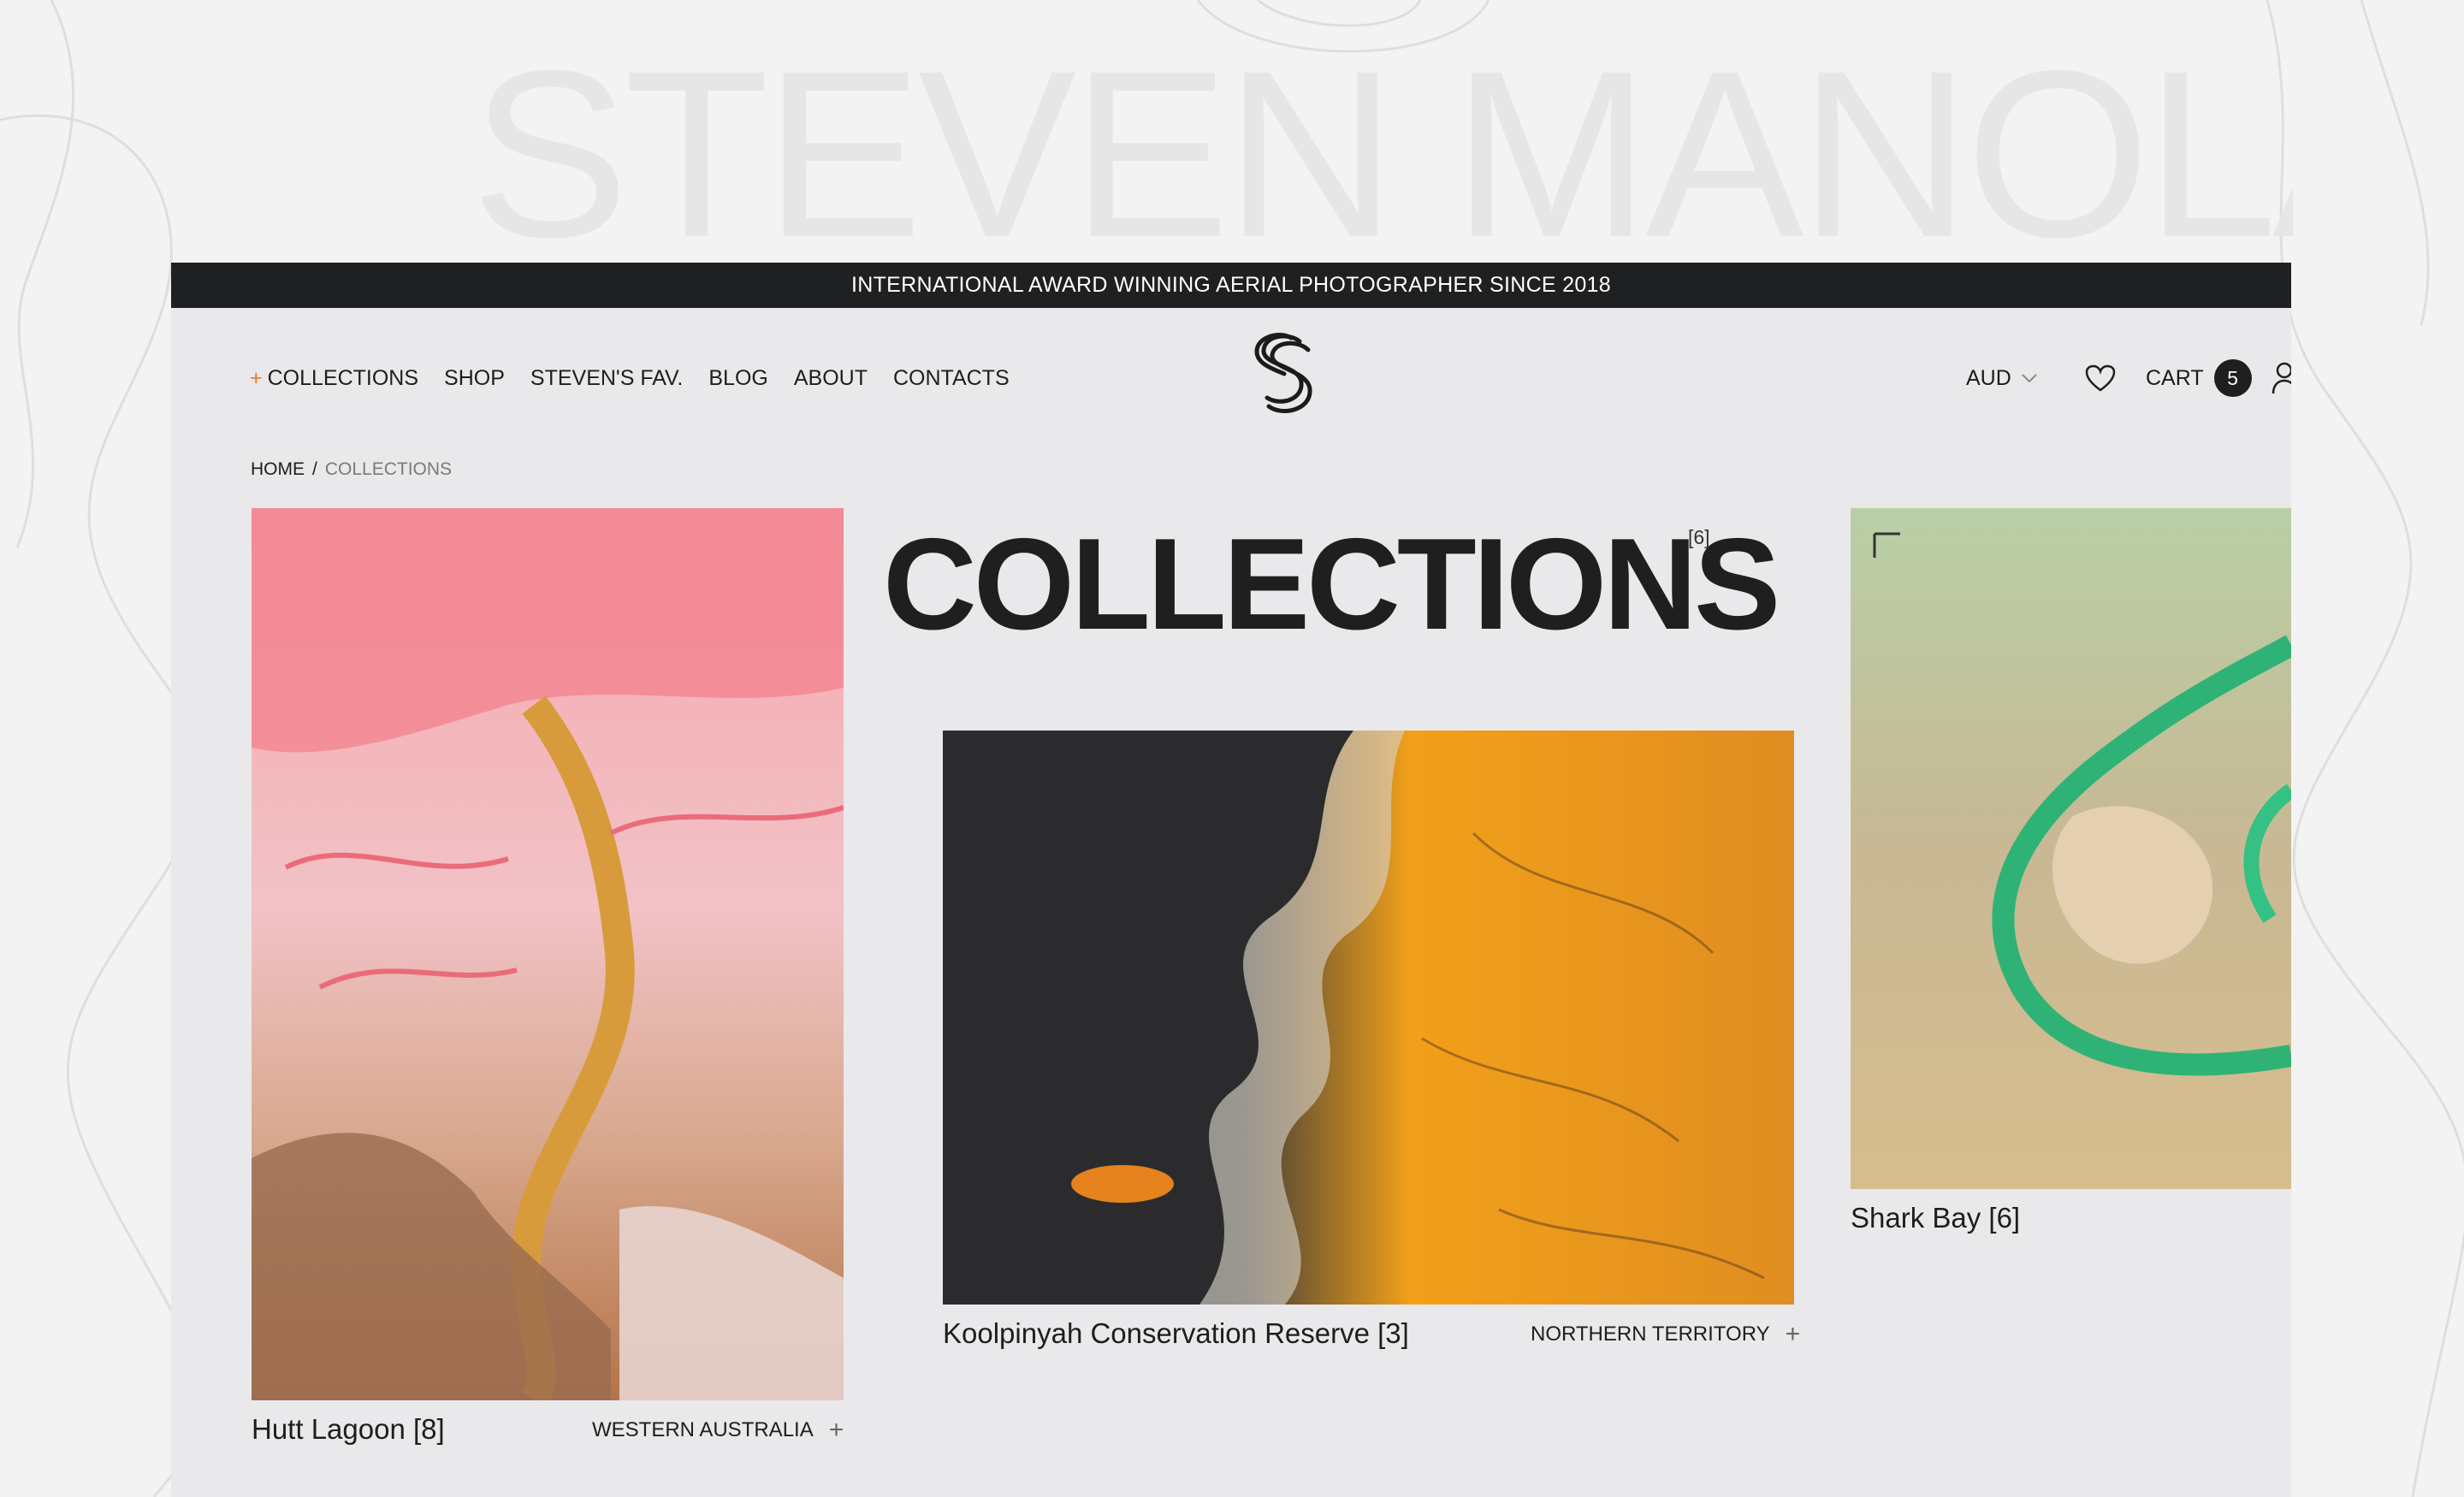 This screenshot has width=2464, height=1497. I want to click on breadcrumb-home-link: HOME, so click(278, 470).